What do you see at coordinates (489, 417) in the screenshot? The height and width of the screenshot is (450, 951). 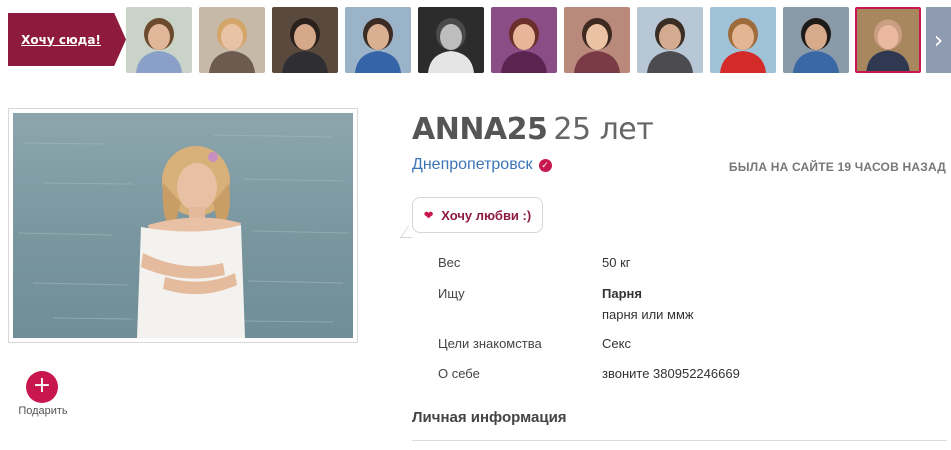 I see `section-personal-info: Личная информация` at bounding box center [489, 417].